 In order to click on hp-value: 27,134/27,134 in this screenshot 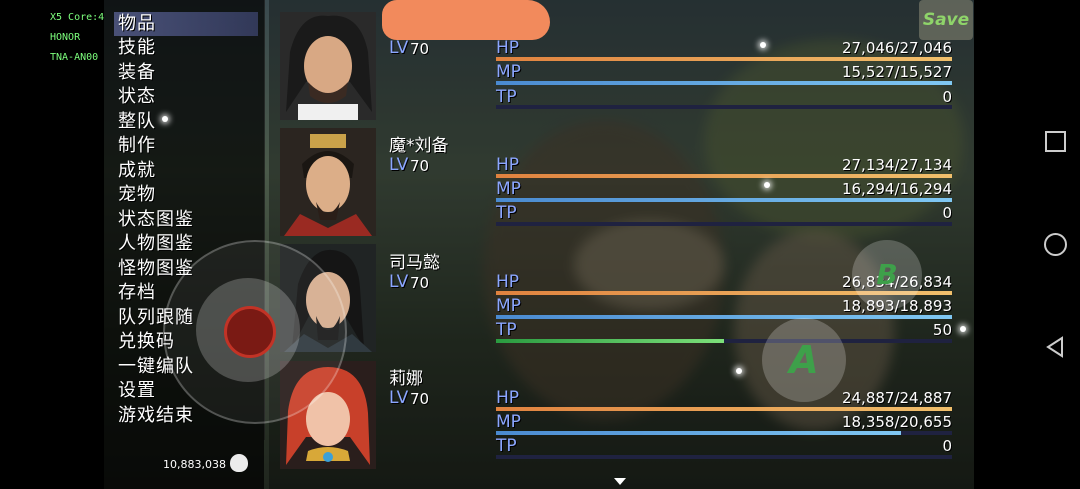, I will do `click(896, 165)`.